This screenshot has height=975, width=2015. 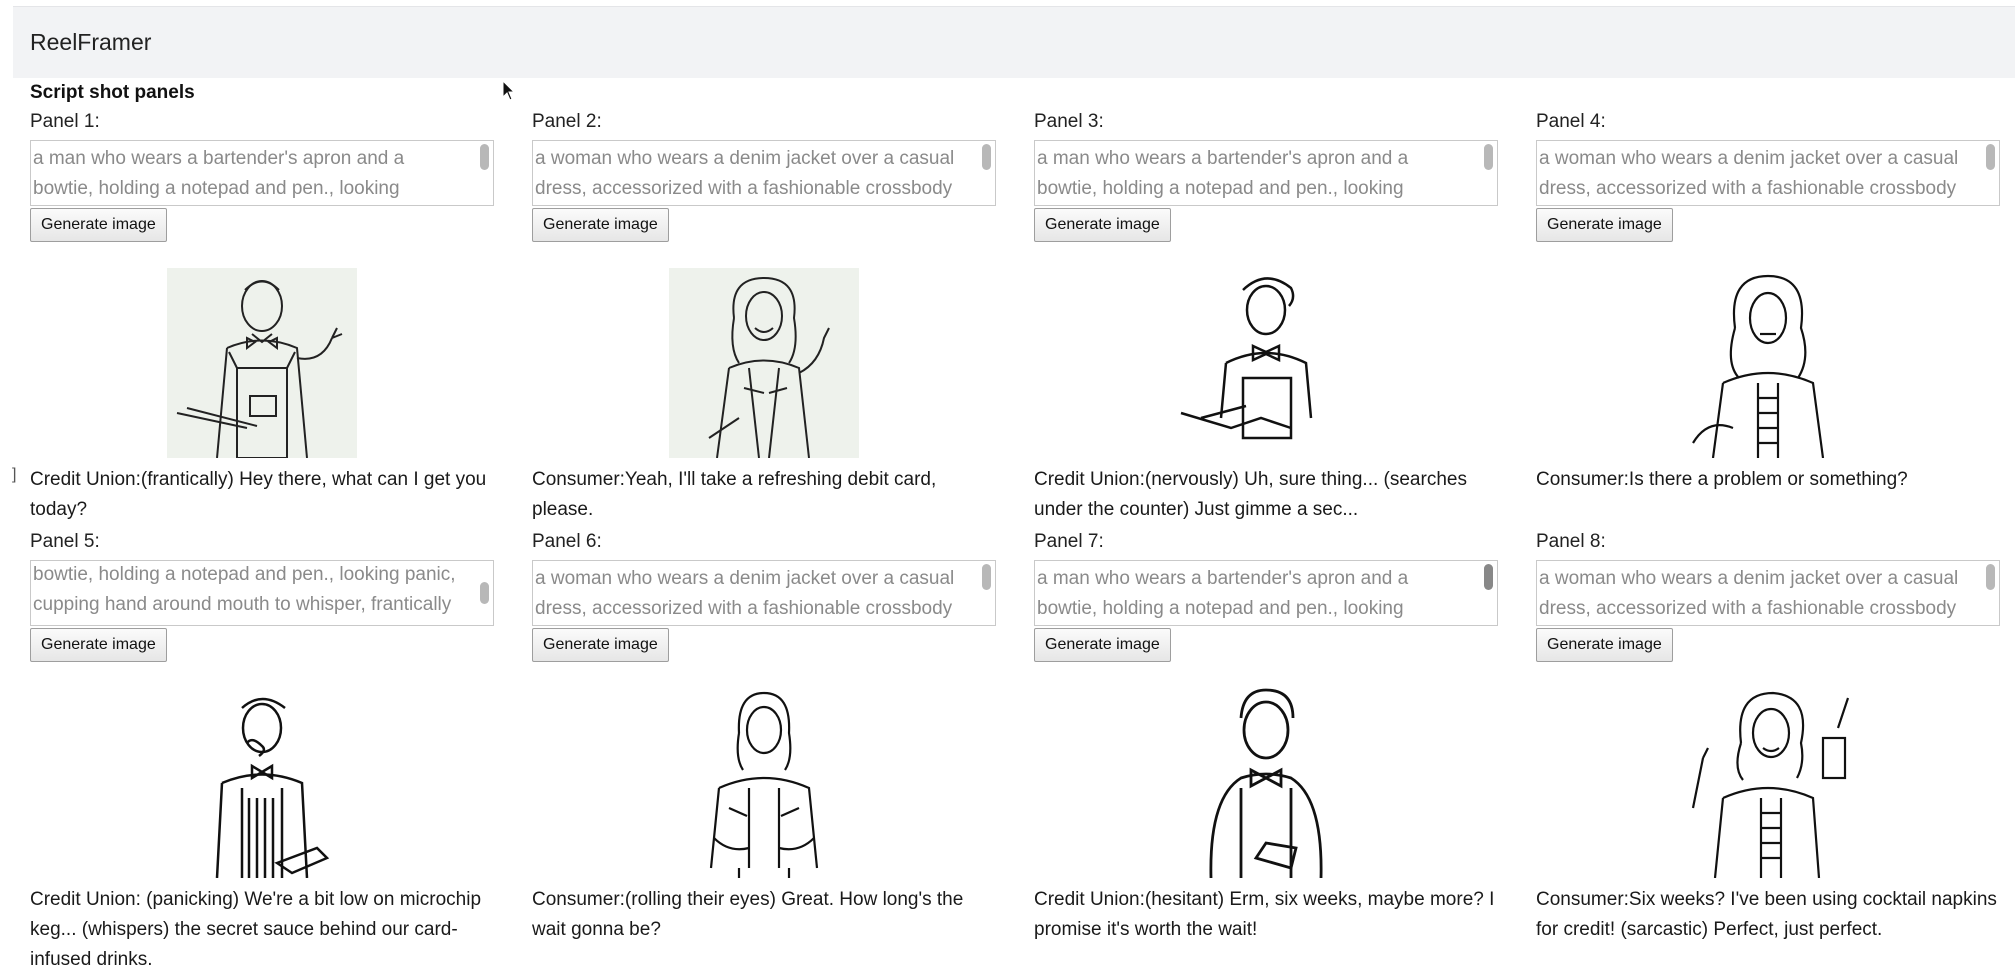 I want to click on panel-label: Panel 3:, so click(x=1069, y=121).